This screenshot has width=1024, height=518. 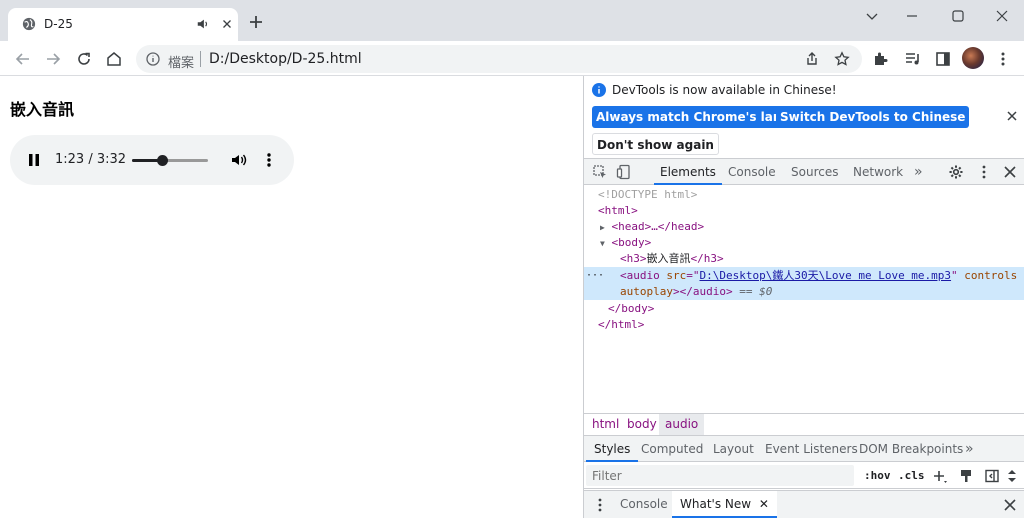 What do you see at coordinates (992, 476) in the screenshot?
I see `toggle-sidebar-icon` at bounding box center [992, 476].